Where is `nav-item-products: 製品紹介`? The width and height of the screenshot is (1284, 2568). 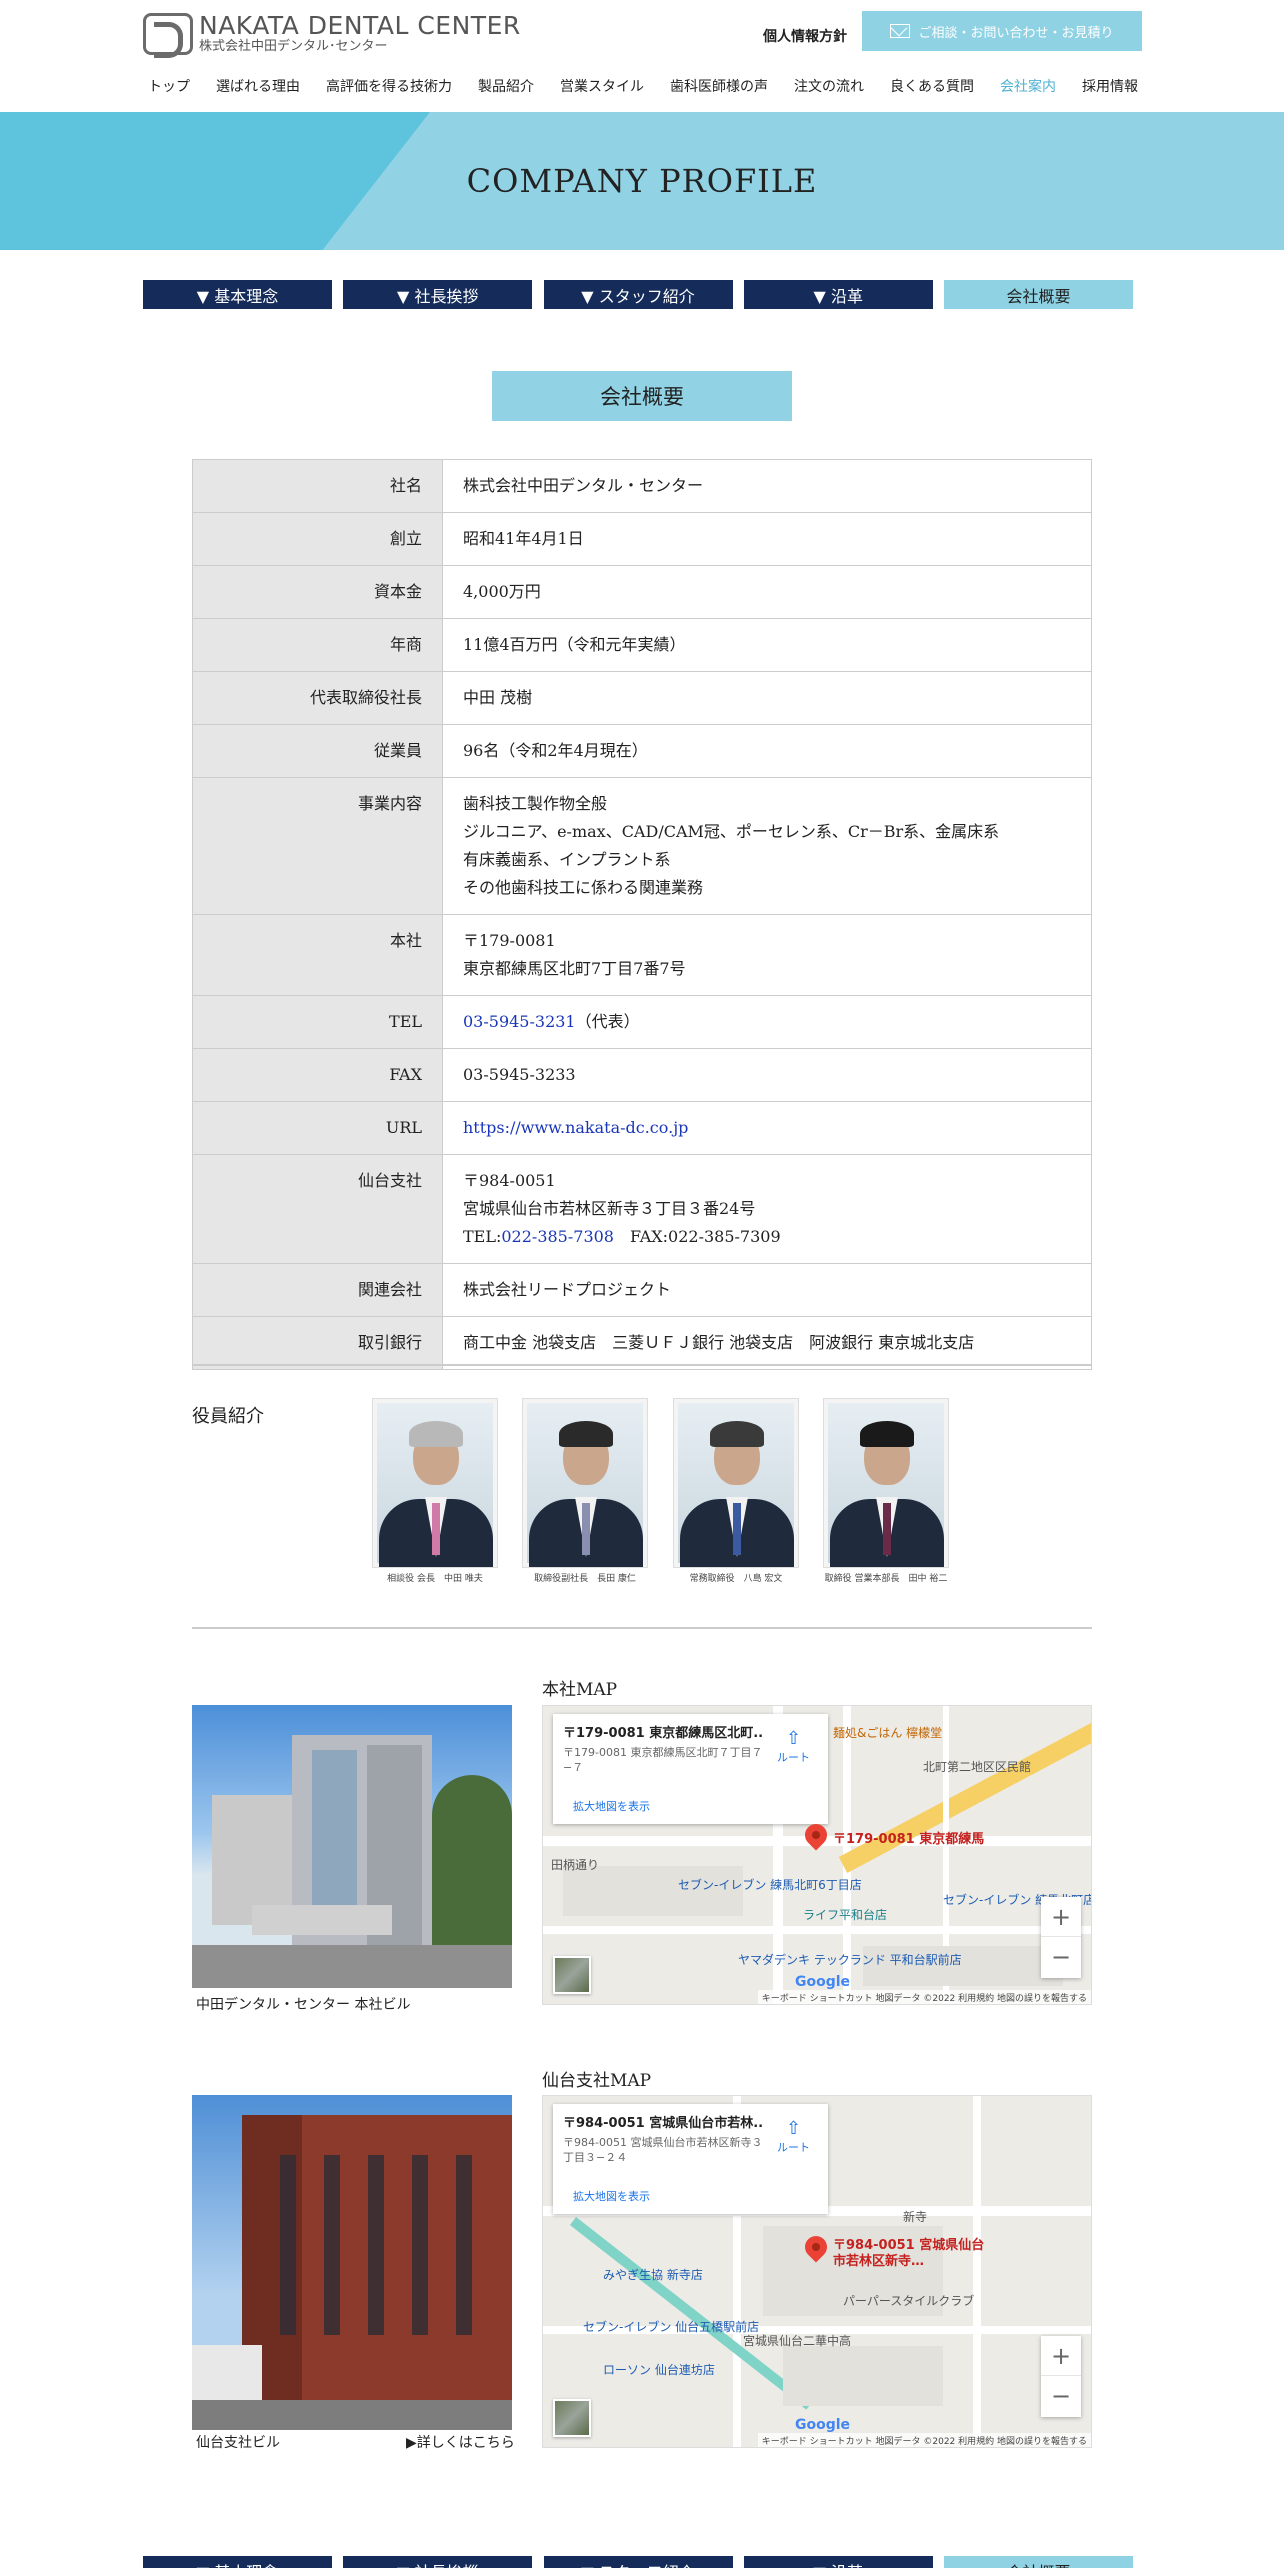 nav-item-products: 製品紹介 is located at coordinates (506, 86).